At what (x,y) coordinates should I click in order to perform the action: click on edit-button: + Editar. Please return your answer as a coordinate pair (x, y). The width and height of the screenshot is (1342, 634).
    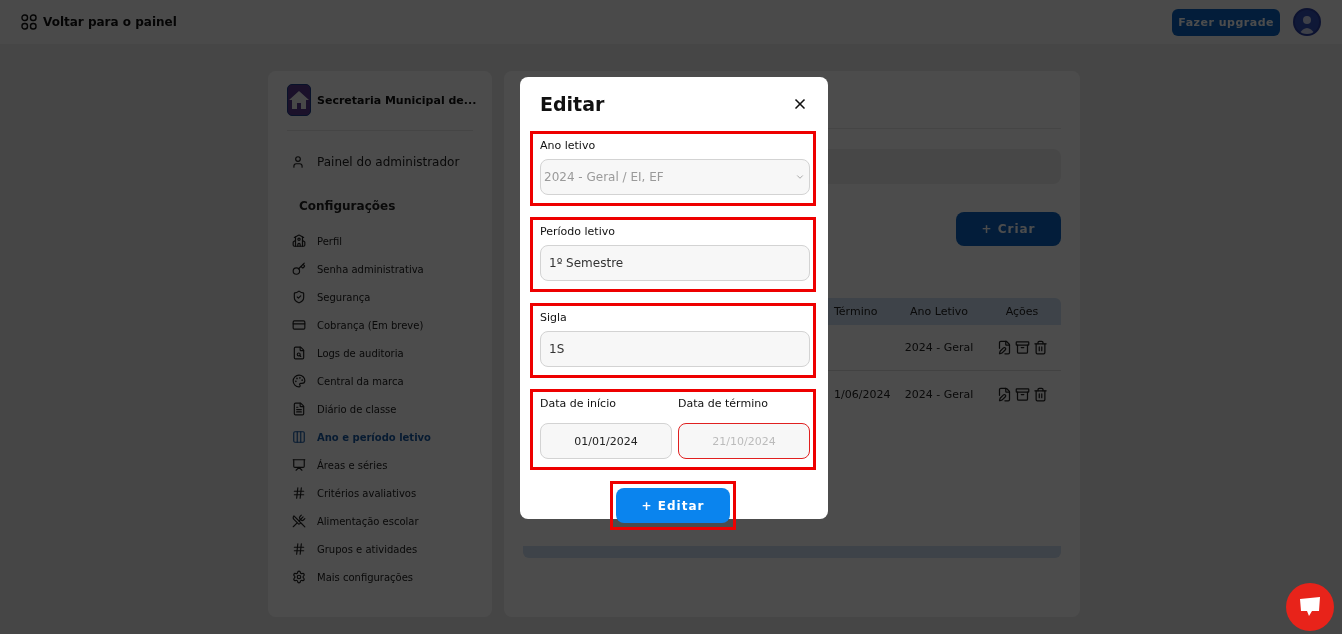
    Looking at the image, I should click on (673, 505).